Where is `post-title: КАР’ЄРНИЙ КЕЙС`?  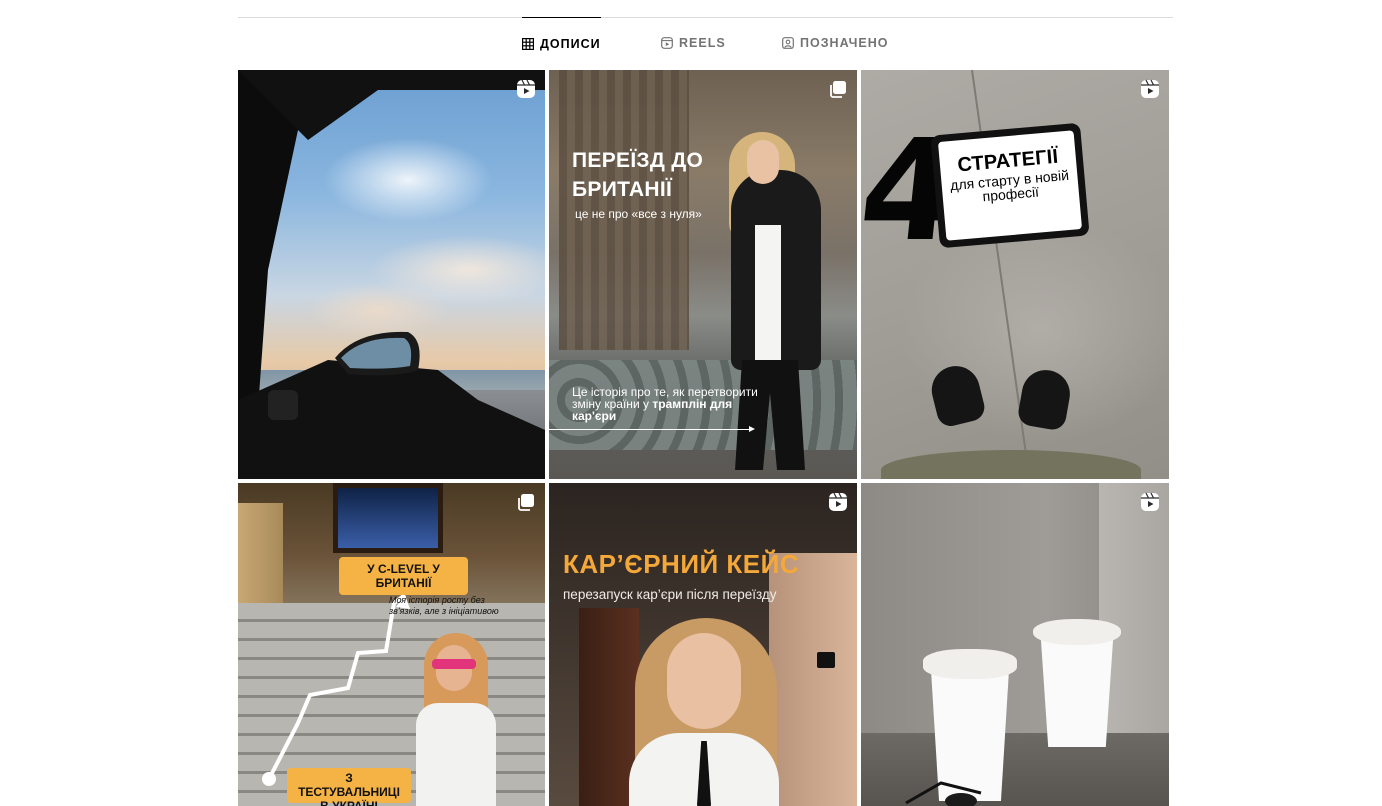
post-title: КАР’ЄРНИЙ КЕЙС is located at coordinates (681, 564).